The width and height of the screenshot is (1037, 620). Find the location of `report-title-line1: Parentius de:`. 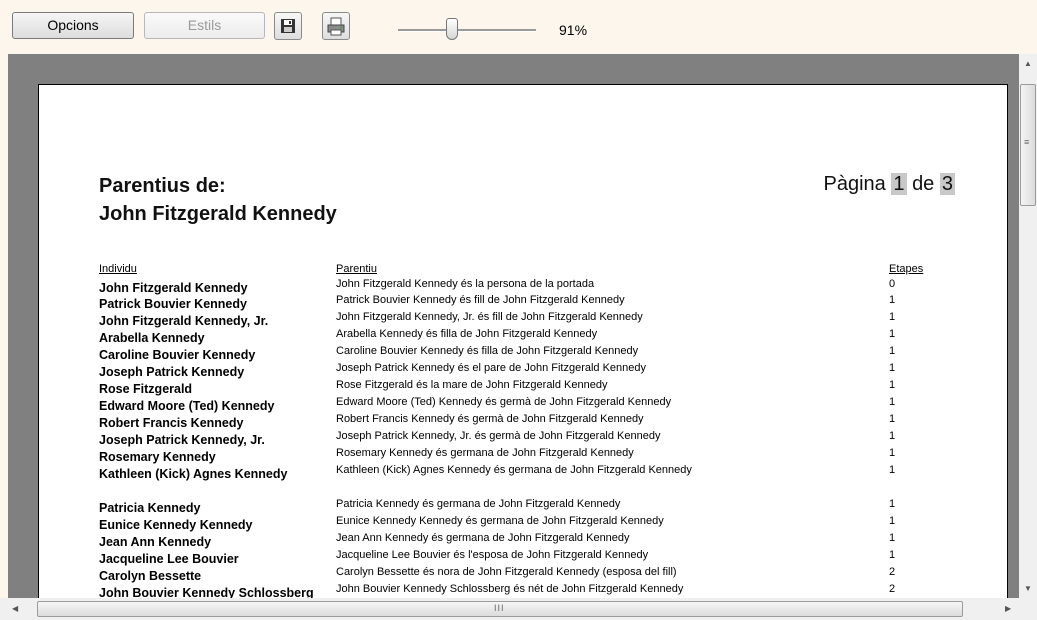

report-title-line1: Parentius de: is located at coordinates (162, 186).